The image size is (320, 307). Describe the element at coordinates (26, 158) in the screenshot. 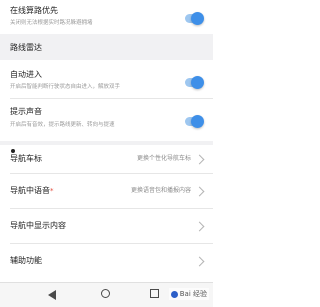

I see `nav-car-icon-title: 导航车标` at that location.